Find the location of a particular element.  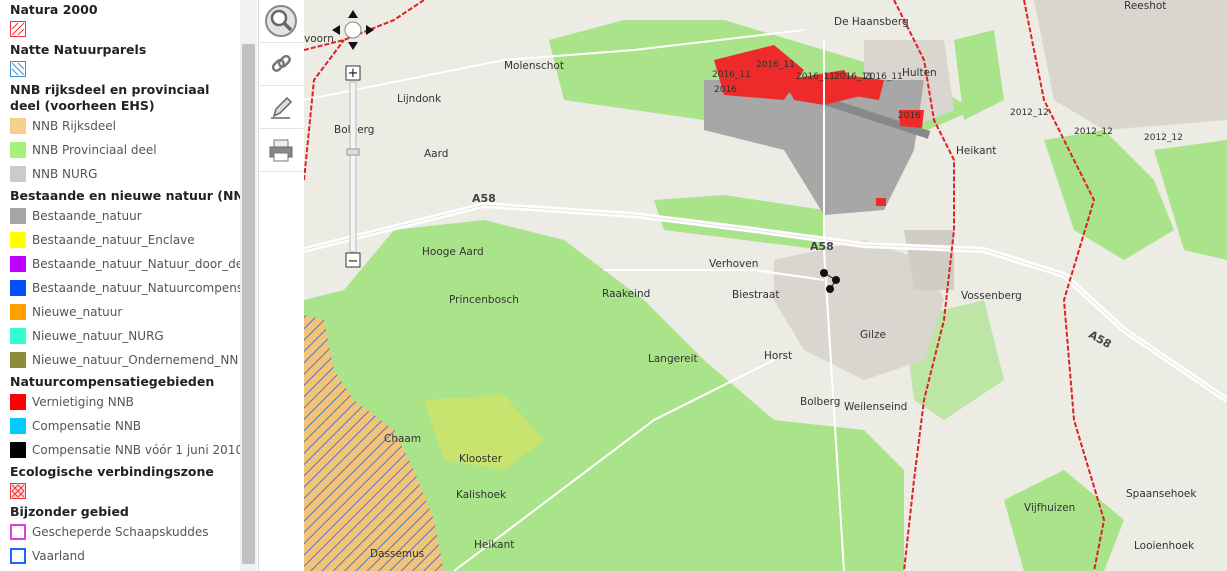

legend-item: Vaarland is located at coordinates (120, 556).